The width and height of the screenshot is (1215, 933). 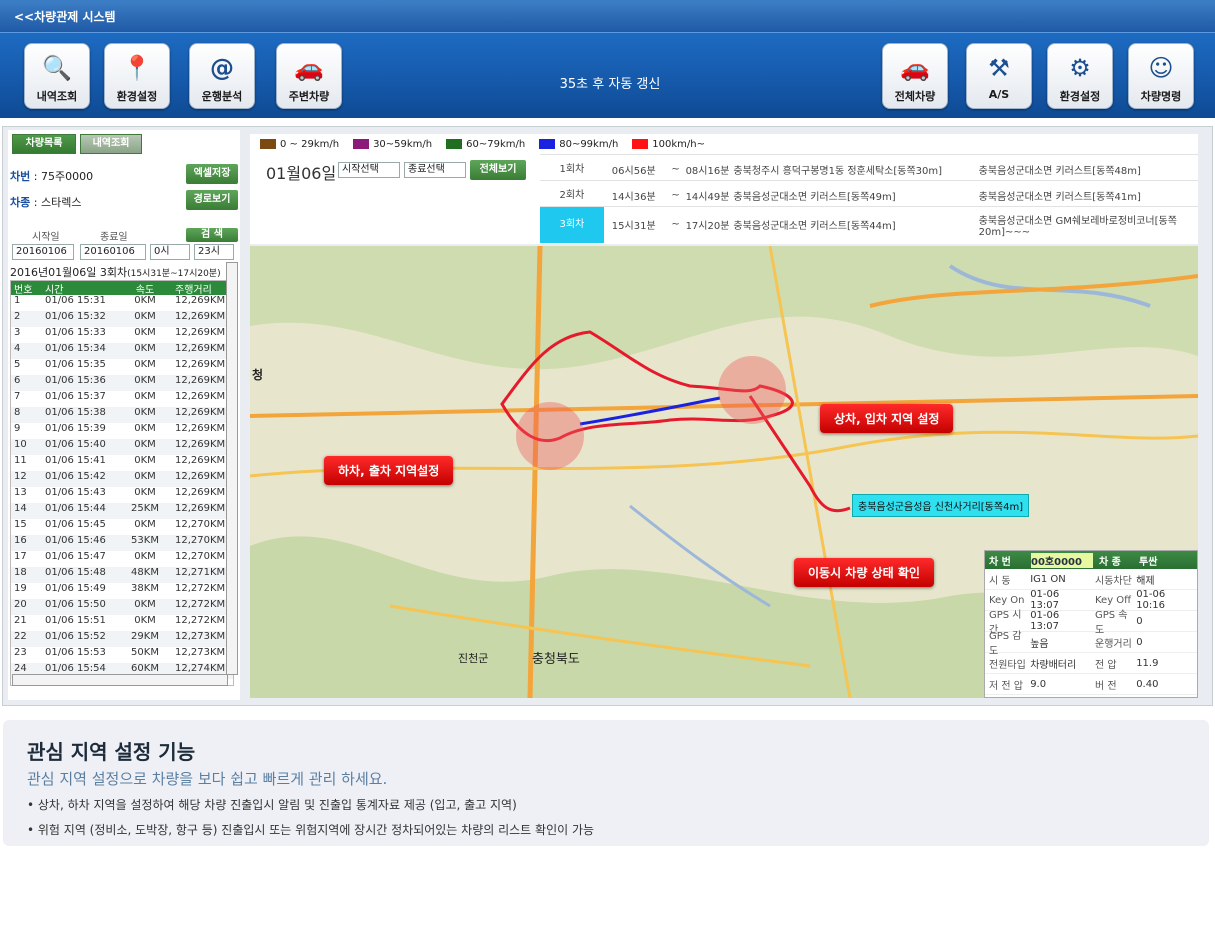 I want to click on table-row: 20 01/06 15:50 0KM 12,272KM, so click(x=122, y=607).